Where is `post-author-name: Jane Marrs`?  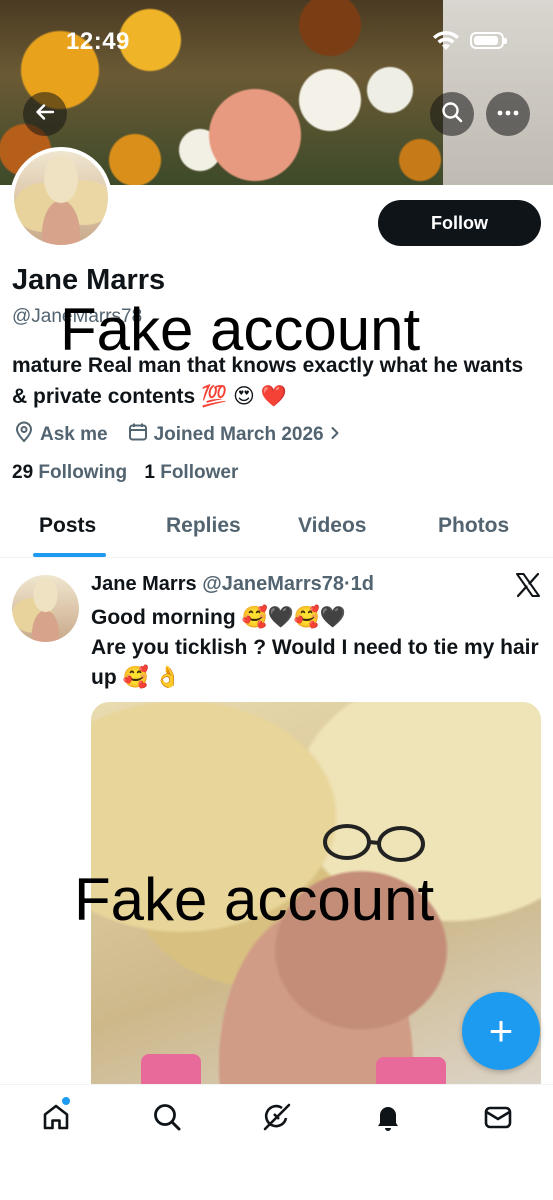
post-author-name: Jane Marrs is located at coordinates (144, 584).